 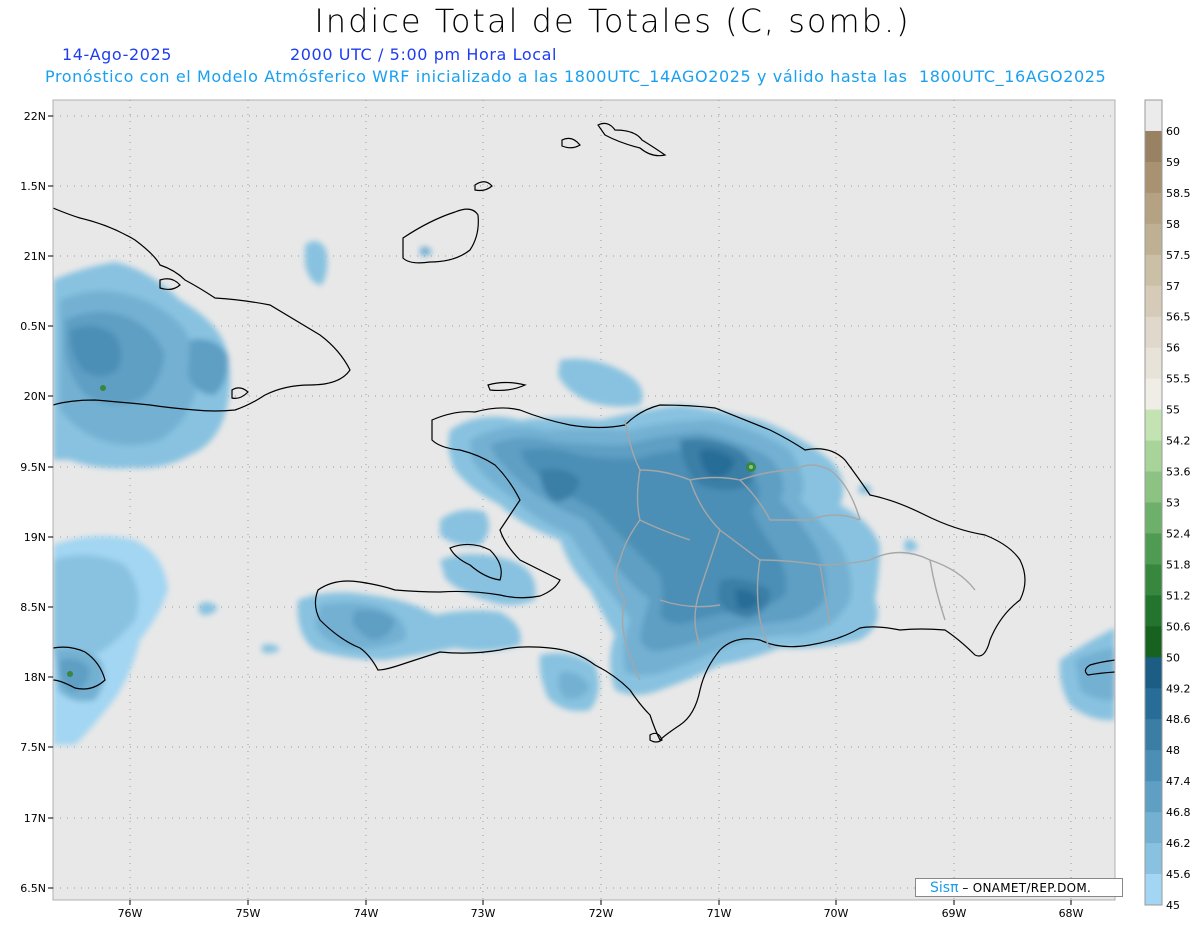 What do you see at coordinates (1173, 503) in the screenshot?
I see `colorbar-label: 53` at bounding box center [1173, 503].